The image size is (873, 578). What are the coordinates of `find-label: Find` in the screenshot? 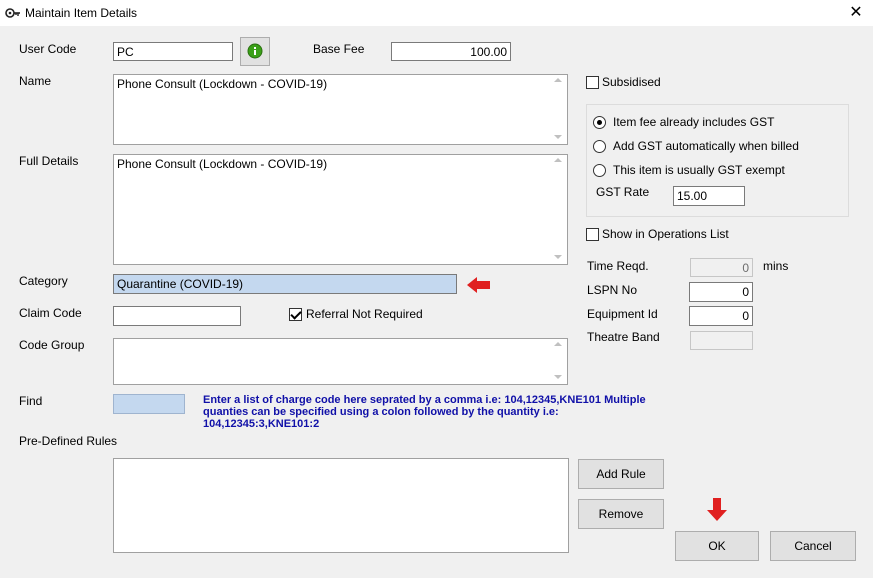 It's located at (31, 401).